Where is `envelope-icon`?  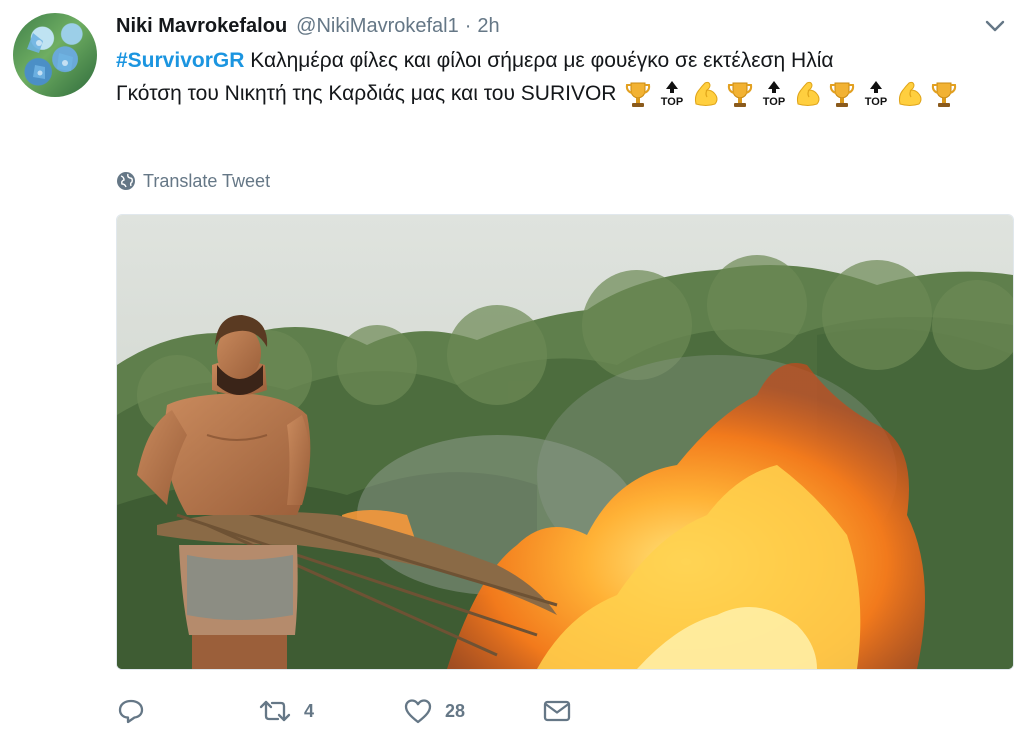
envelope-icon is located at coordinates (557, 711).